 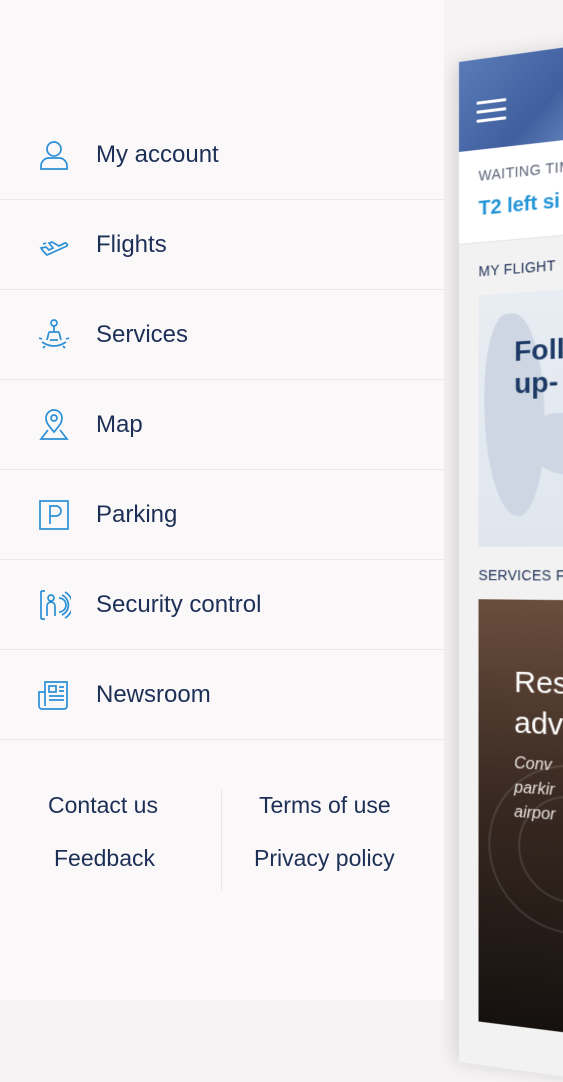 I want to click on menu-item-label: Newsroom, so click(x=153, y=694).